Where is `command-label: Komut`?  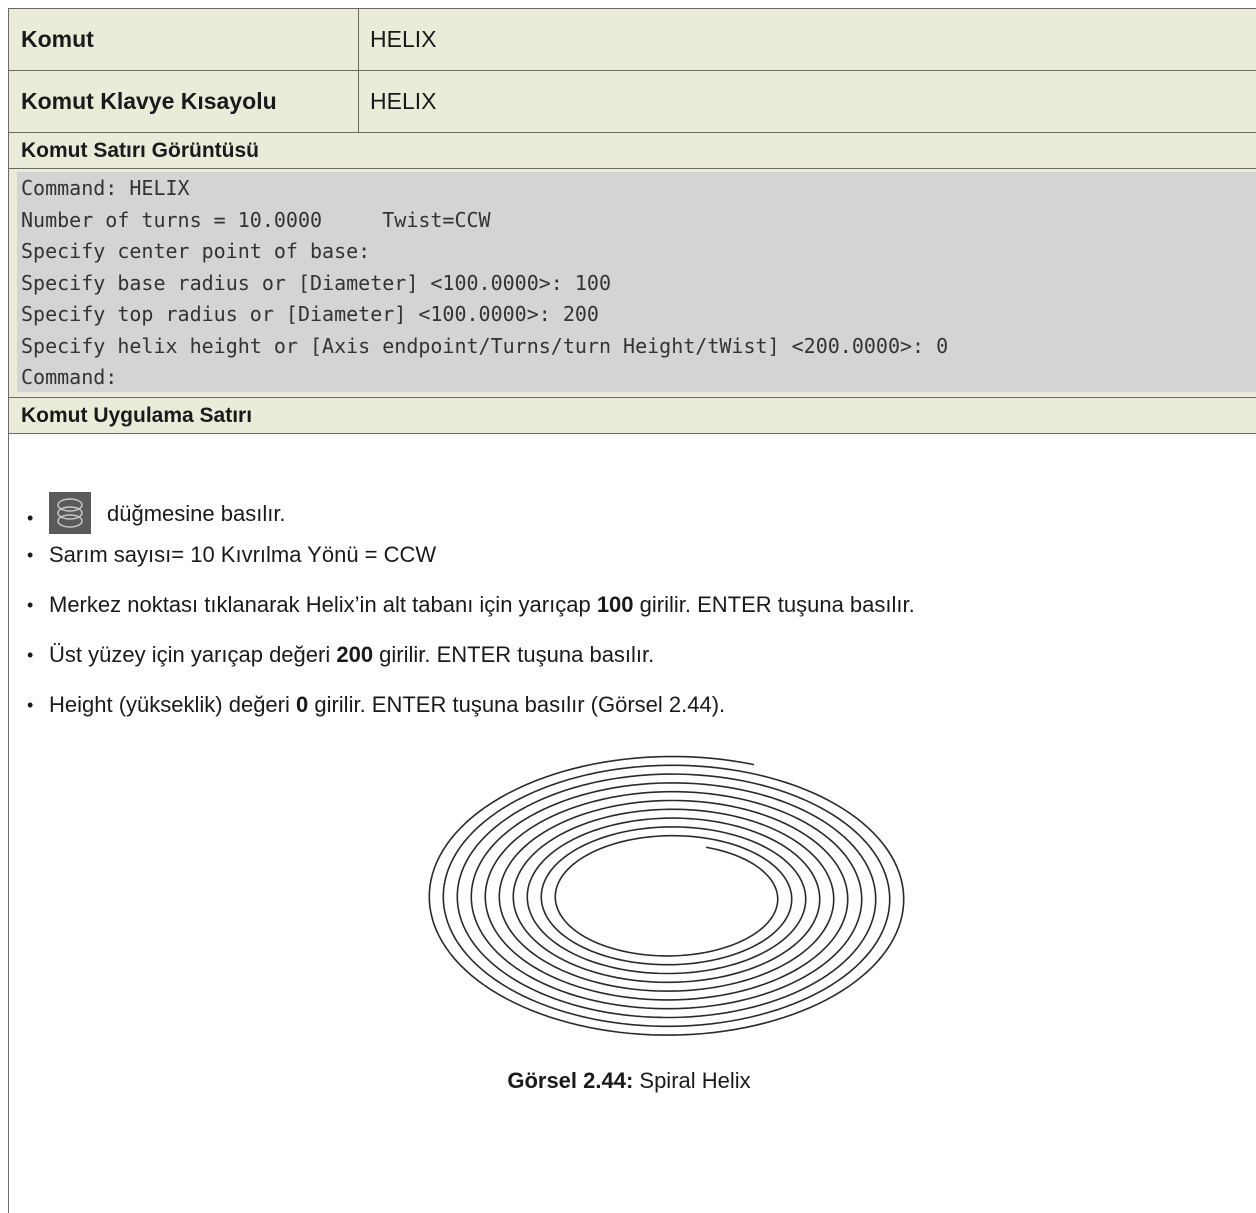 command-label: Komut is located at coordinates (184, 39).